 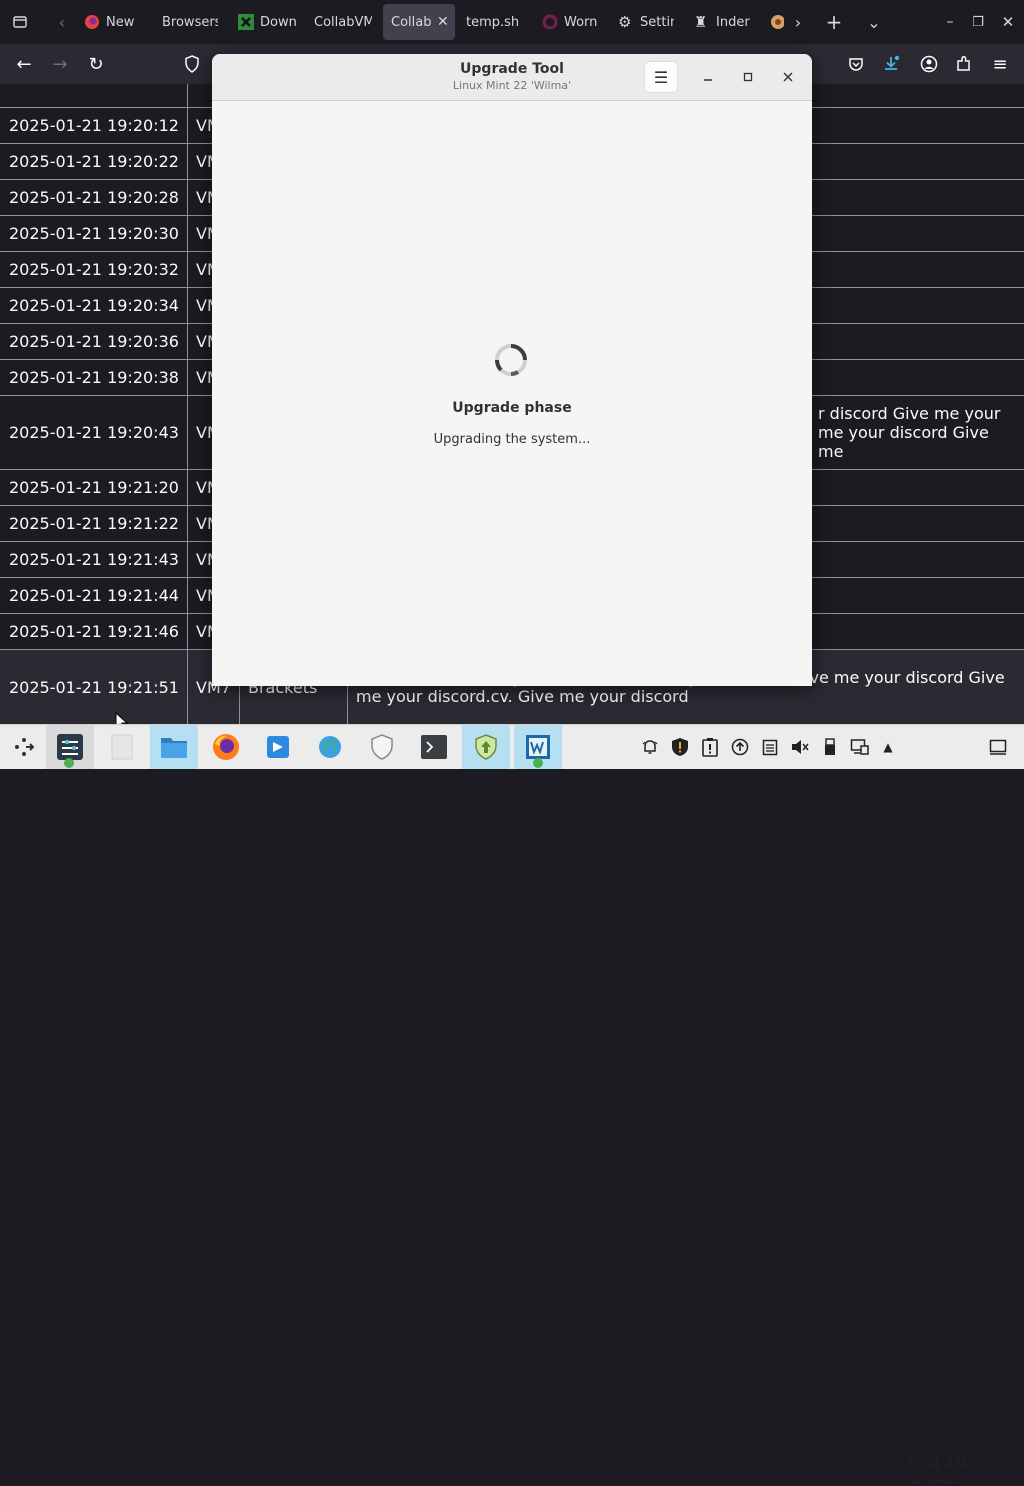 What do you see at coordinates (740, 747) in the screenshot?
I see `upload-icon` at bounding box center [740, 747].